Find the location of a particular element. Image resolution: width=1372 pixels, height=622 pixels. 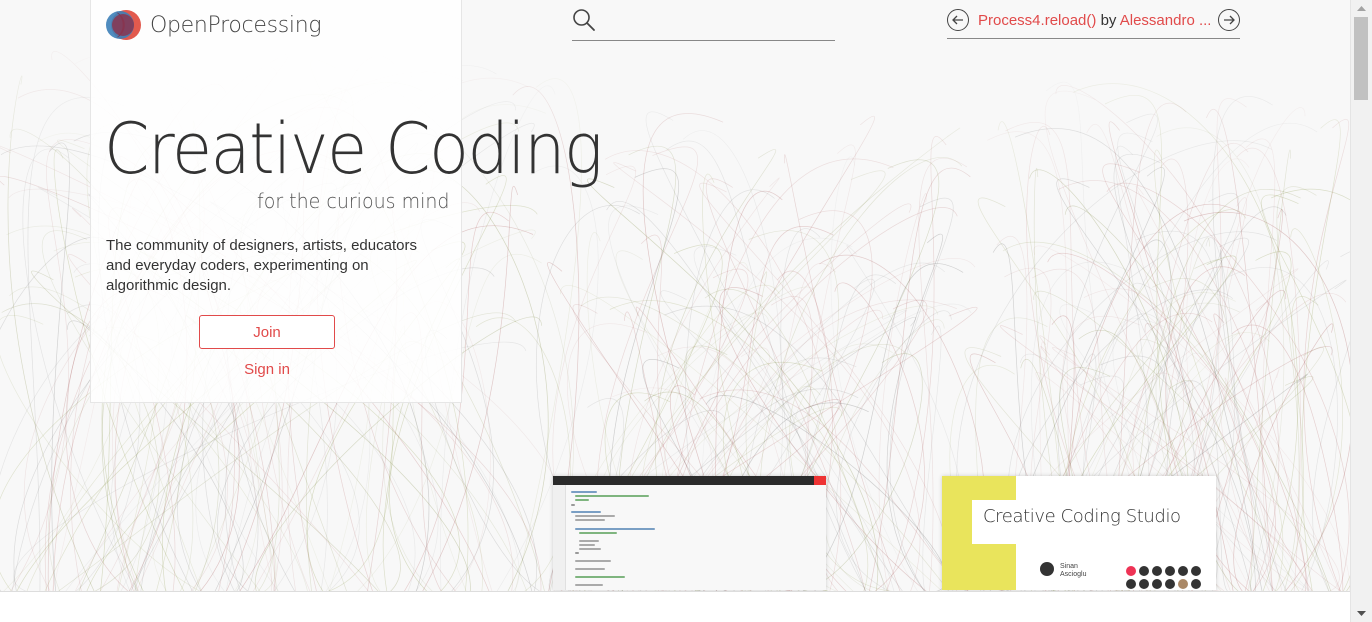

featured-sketch-title: Process4.reload() is located at coordinates (1037, 20).